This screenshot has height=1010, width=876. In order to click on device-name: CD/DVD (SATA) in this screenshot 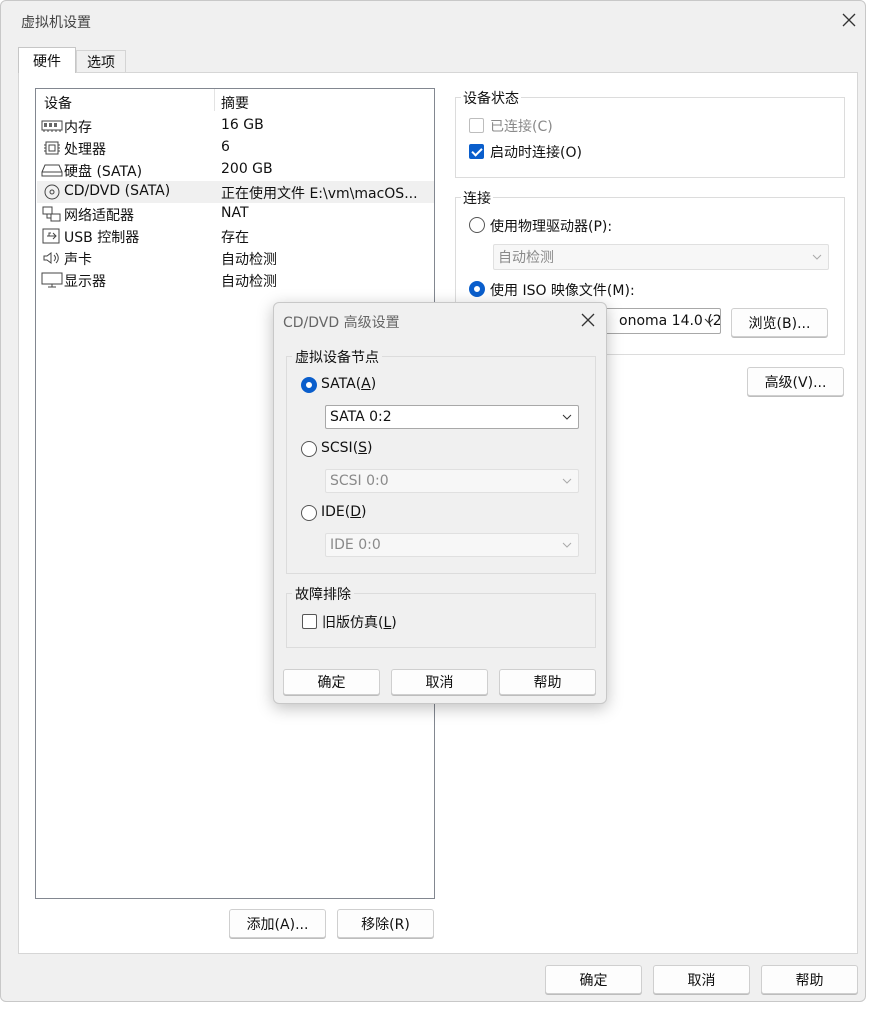, I will do `click(117, 191)`.